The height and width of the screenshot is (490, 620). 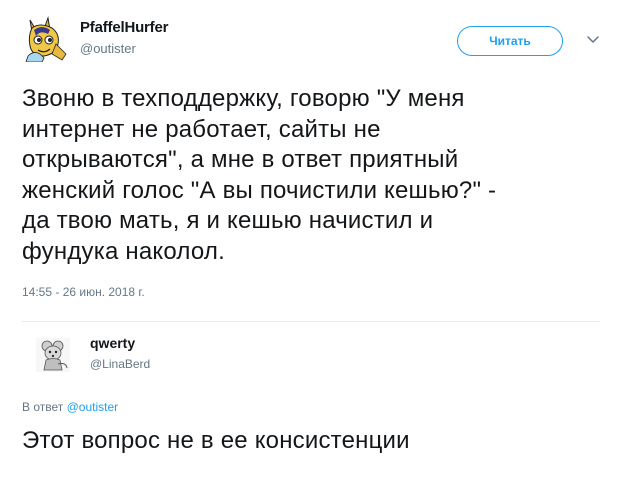 What do you see at coordinates (83, 292) in the screenshot?
I see `tweet-timestamp: 14:55 - 26 июн. 2018 г.` at bounding box center [83, 292].